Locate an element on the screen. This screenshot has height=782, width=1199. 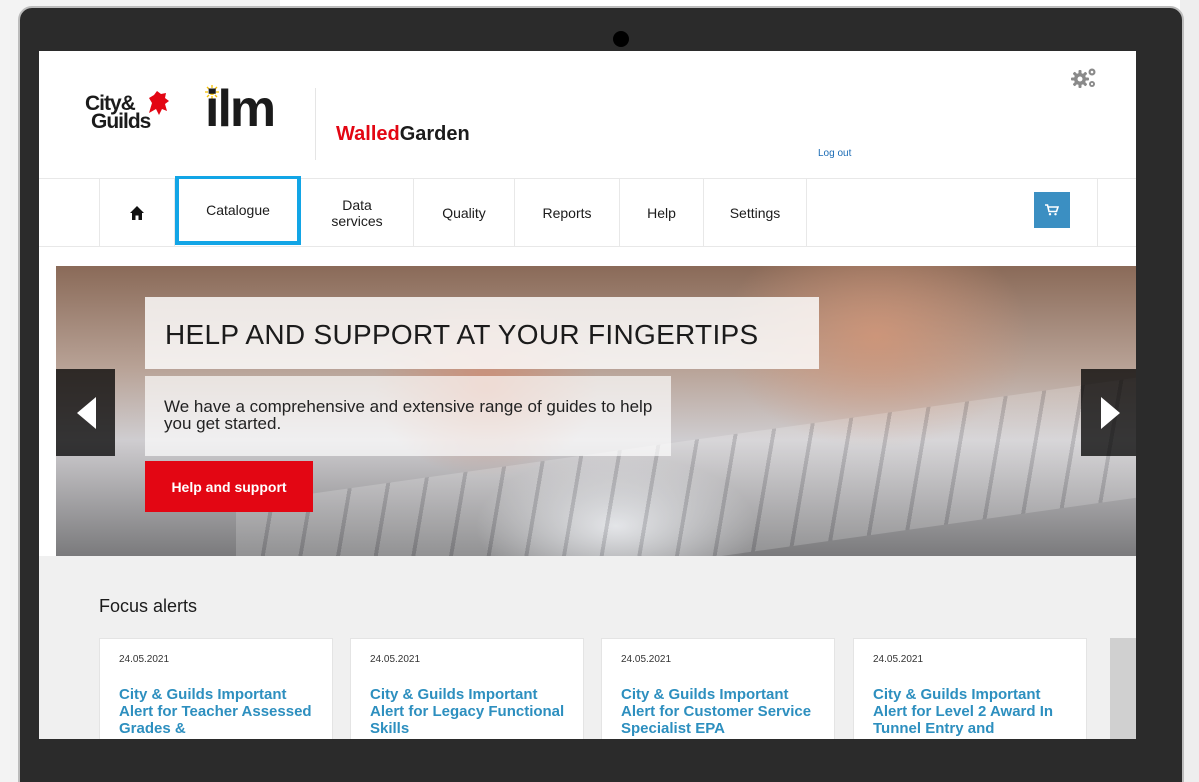
alert-card-partial is located at coordinates (1123, 688).